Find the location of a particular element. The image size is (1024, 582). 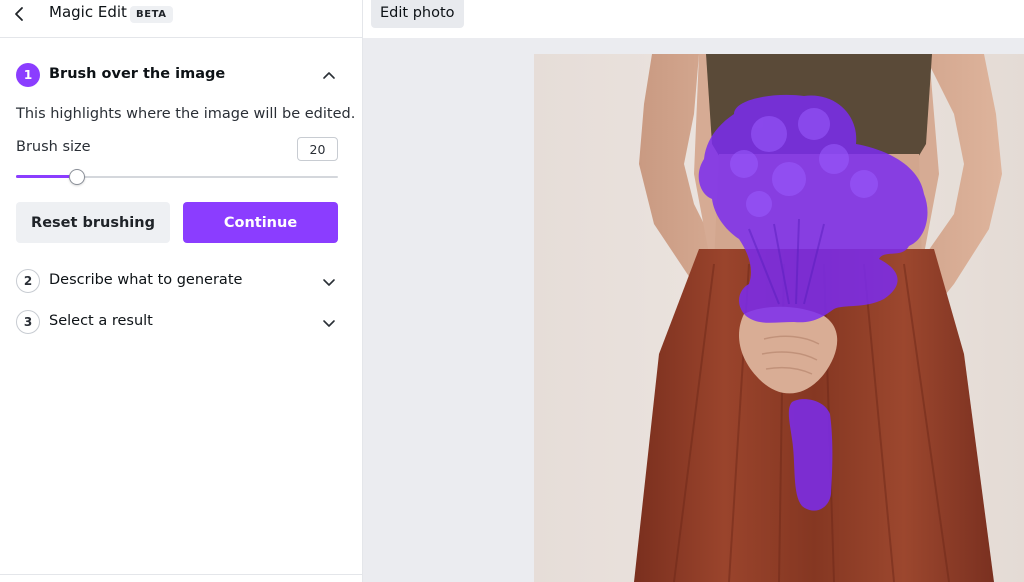

continue-button: Continue is located at coordinates (260, 222).